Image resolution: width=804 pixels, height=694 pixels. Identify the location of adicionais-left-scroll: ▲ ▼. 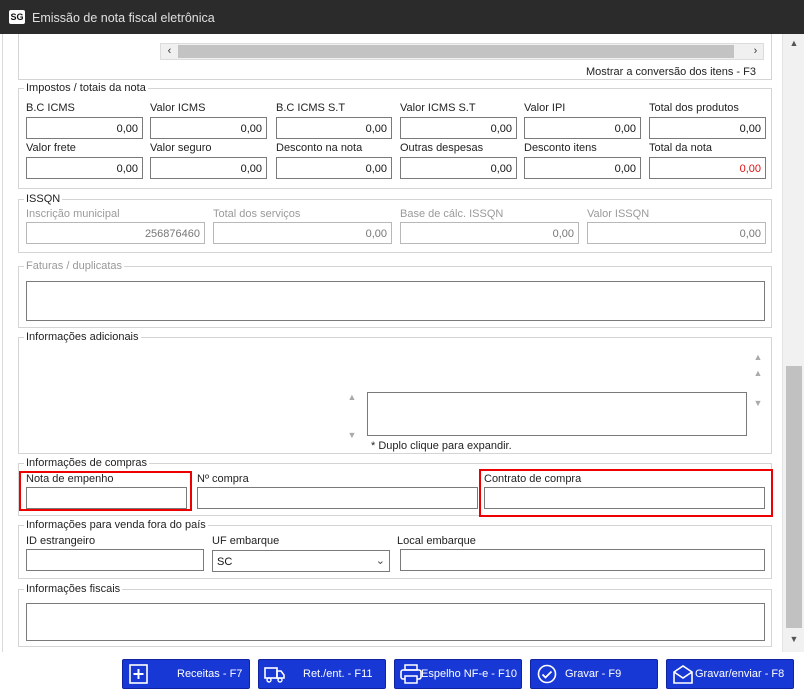
(352, 420).